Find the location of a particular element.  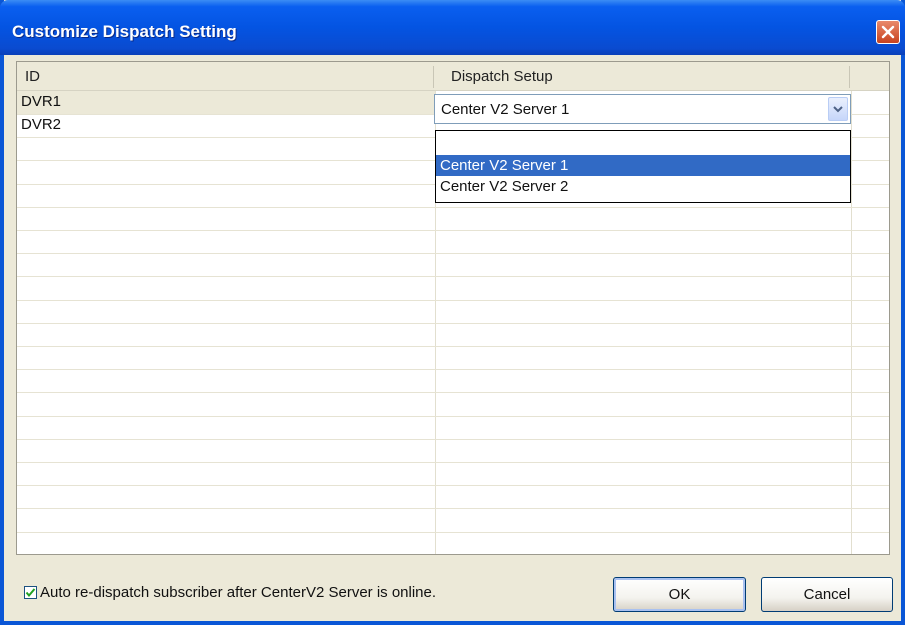

close-button is located at coordinates (888, 32).